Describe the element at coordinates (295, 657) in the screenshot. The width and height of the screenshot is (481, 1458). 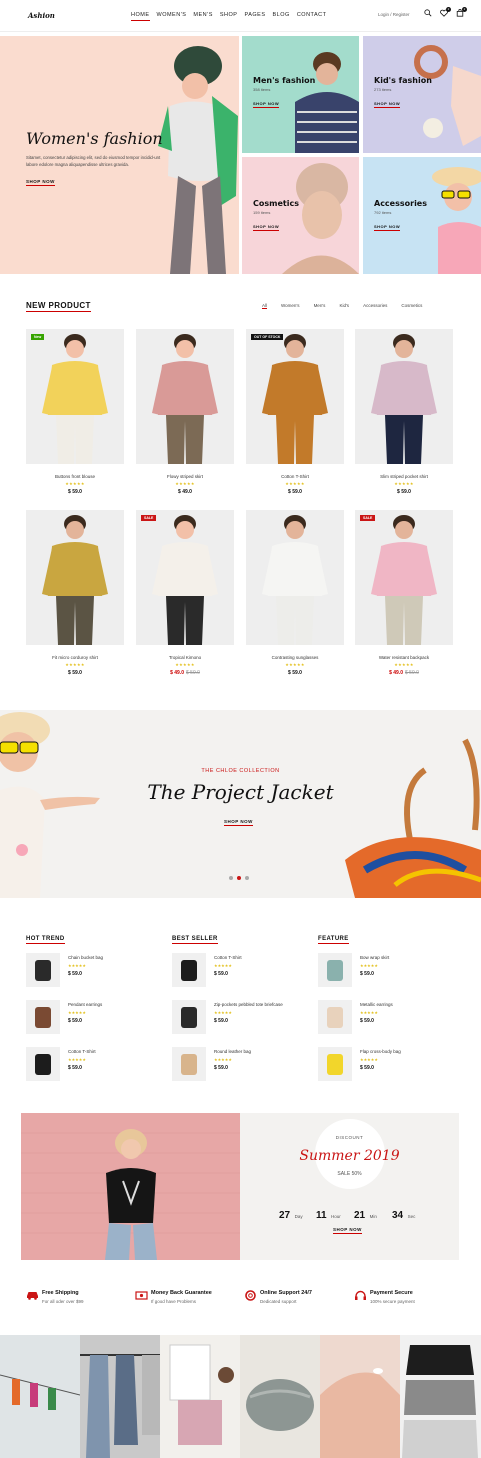
I see `product-name: Contrasting sunglasses` at that location.